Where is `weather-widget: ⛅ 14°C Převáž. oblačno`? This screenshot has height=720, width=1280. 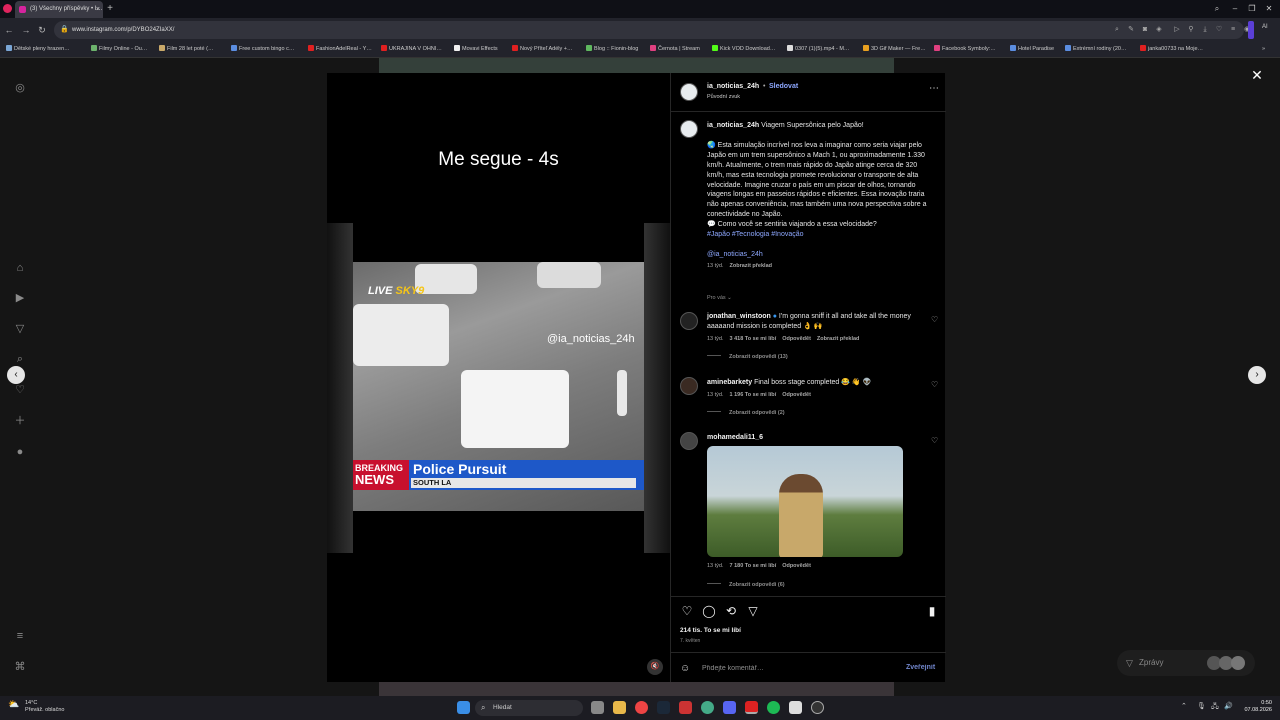
weather-widget: ⛅ 14°C Převáž. oblačno is located at coordinates (36, 707).